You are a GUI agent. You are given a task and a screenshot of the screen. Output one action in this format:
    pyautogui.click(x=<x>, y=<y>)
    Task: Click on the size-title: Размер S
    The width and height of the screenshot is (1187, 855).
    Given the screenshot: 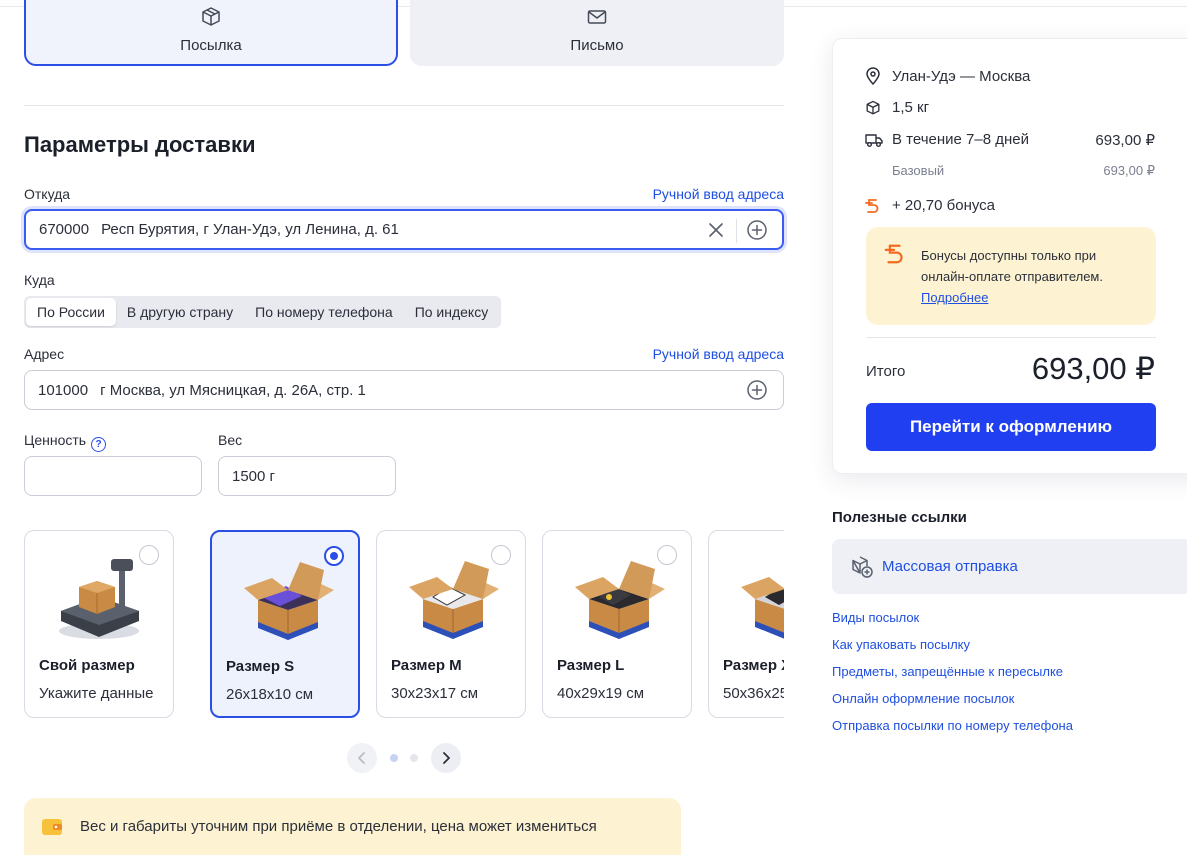 What is the action you would take?
    pyautogui.click(x=260, y=666)
    